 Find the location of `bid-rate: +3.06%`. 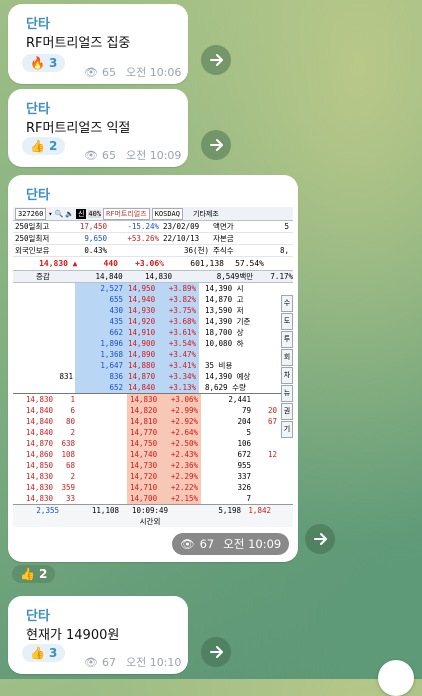

bid-rate: +3.06% is located at coordinates (184, 399).